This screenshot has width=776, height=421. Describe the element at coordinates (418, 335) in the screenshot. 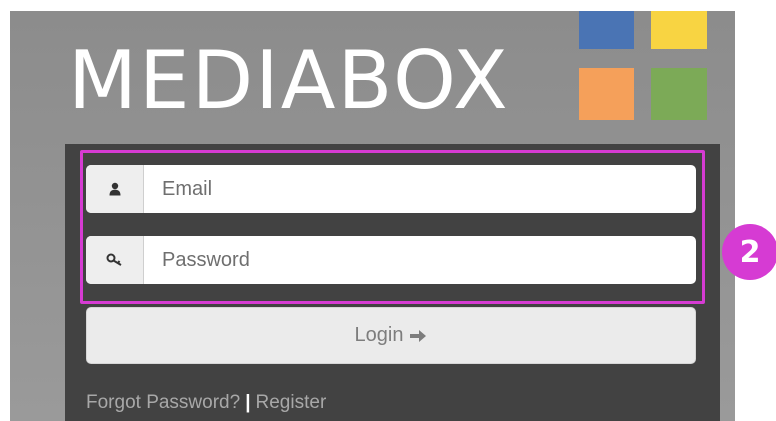

I see `arrow-right-icon` at that location.